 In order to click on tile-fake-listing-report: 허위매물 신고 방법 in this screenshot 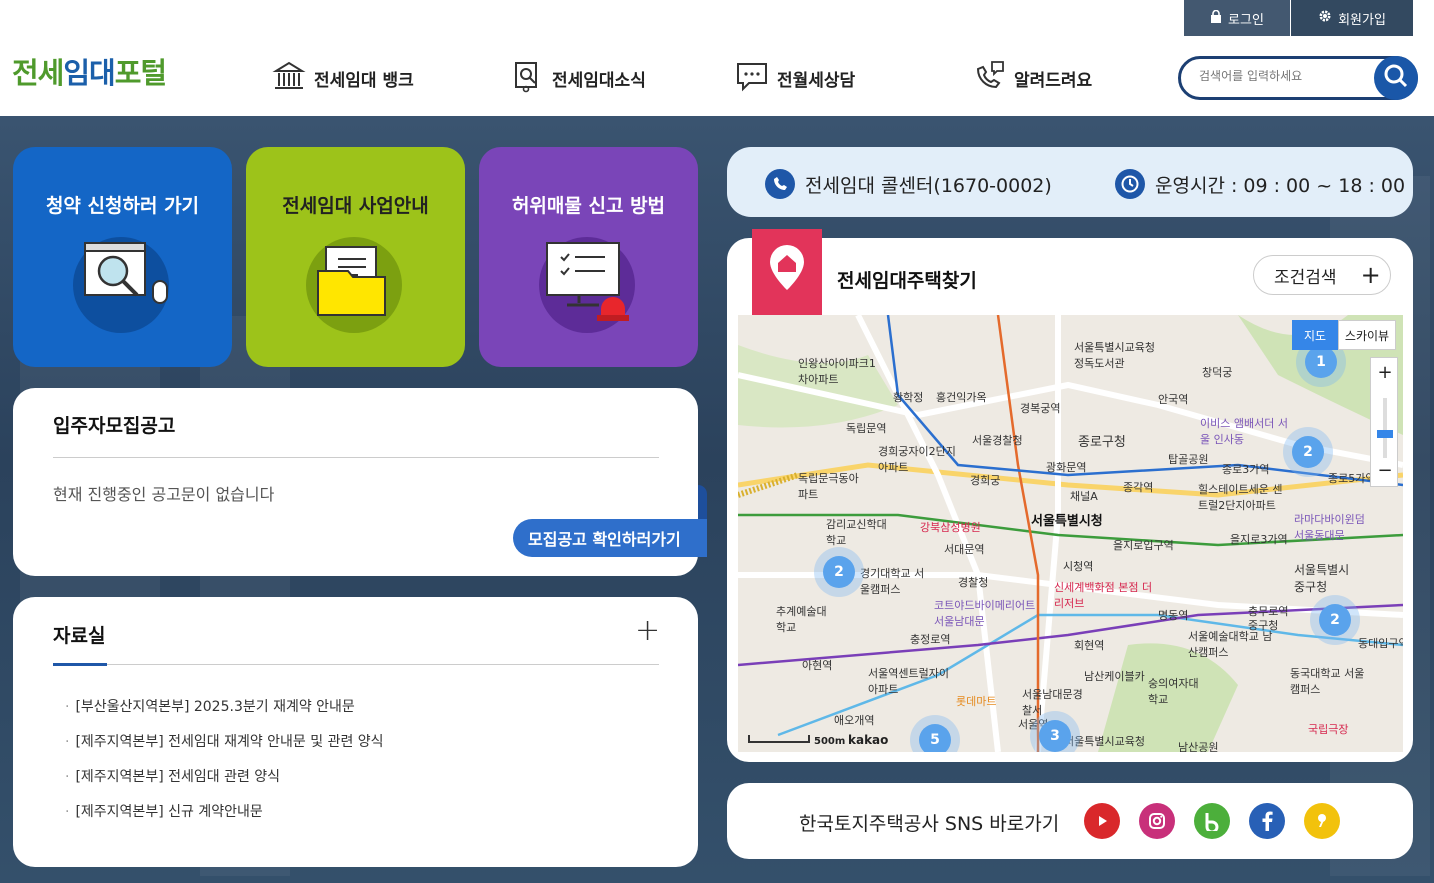, I will do `click(588, 257)`.